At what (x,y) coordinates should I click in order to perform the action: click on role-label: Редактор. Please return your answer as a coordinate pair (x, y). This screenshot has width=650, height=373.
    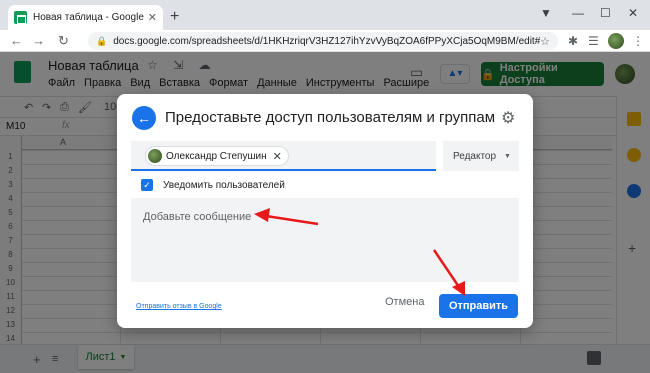
    Looking at the image, I should click on (475, 156).